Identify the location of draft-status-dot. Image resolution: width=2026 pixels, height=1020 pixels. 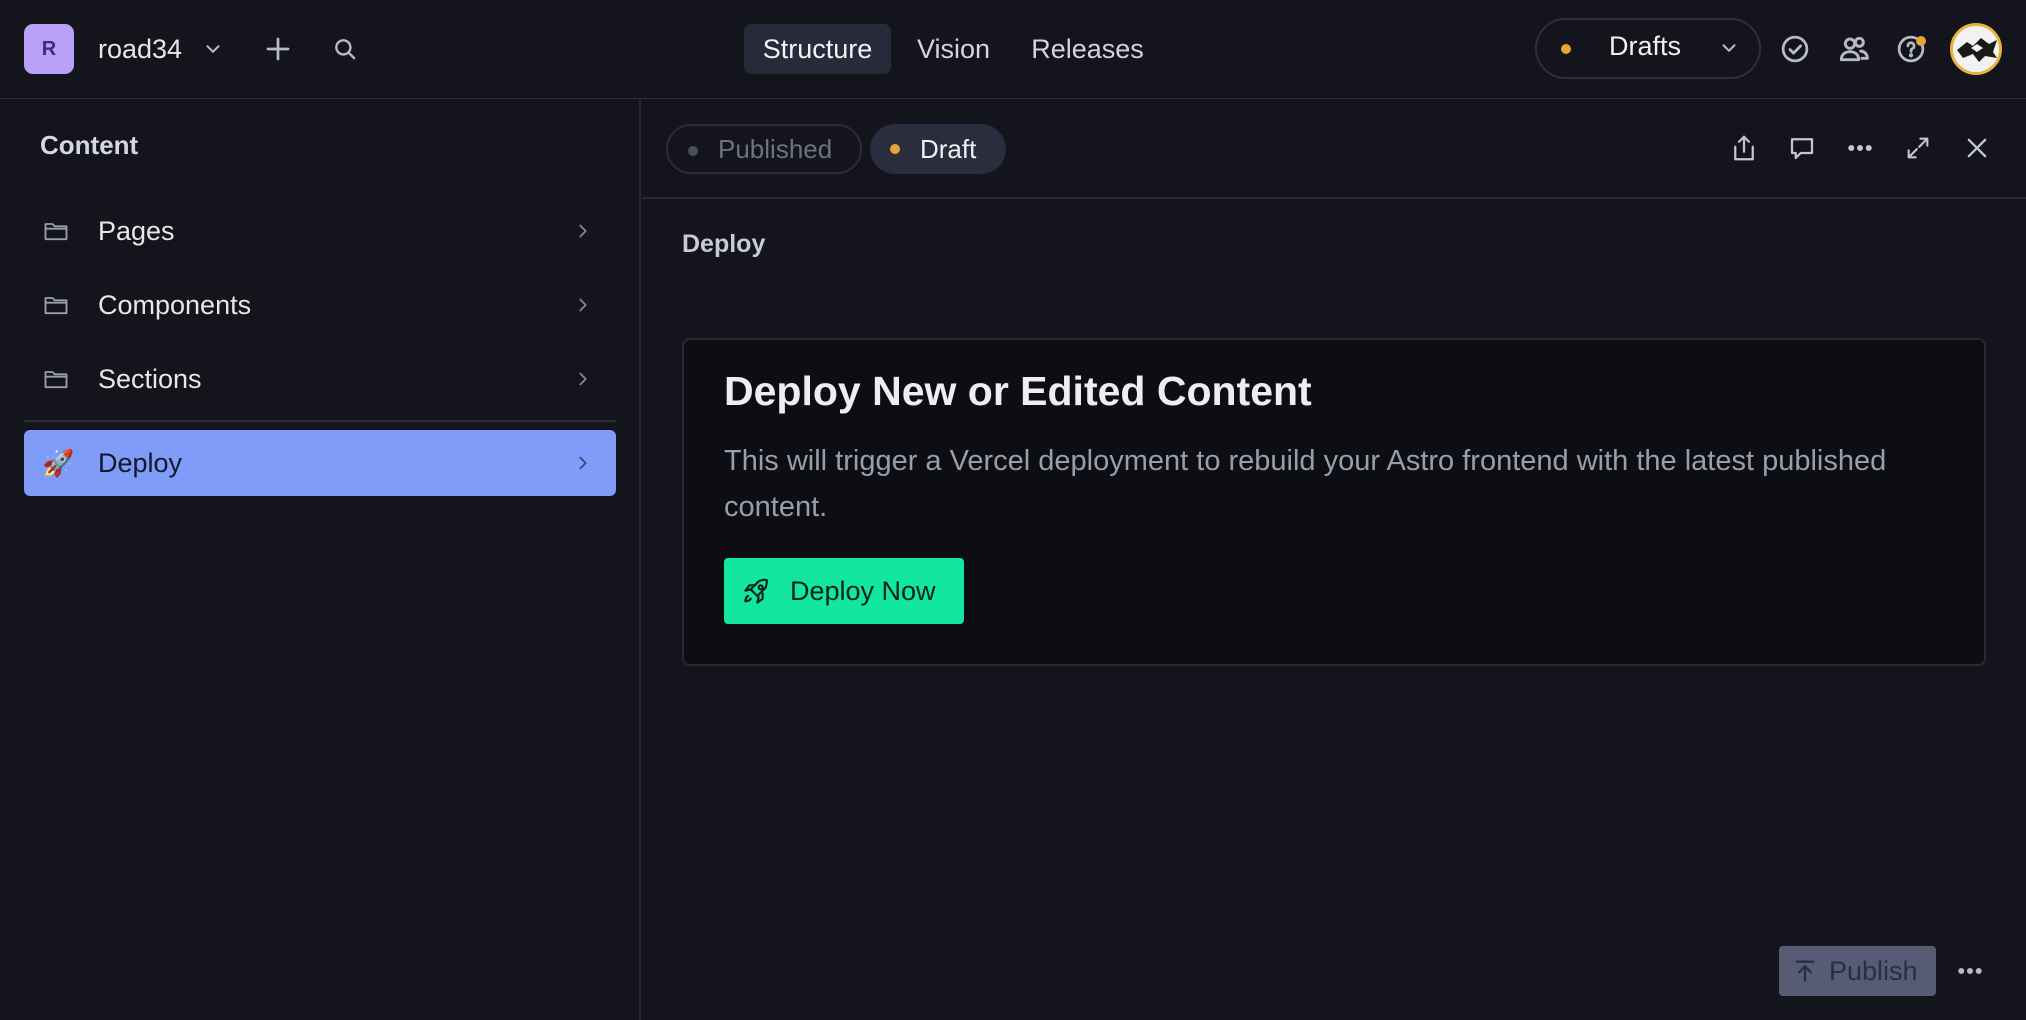
(1566, 49).